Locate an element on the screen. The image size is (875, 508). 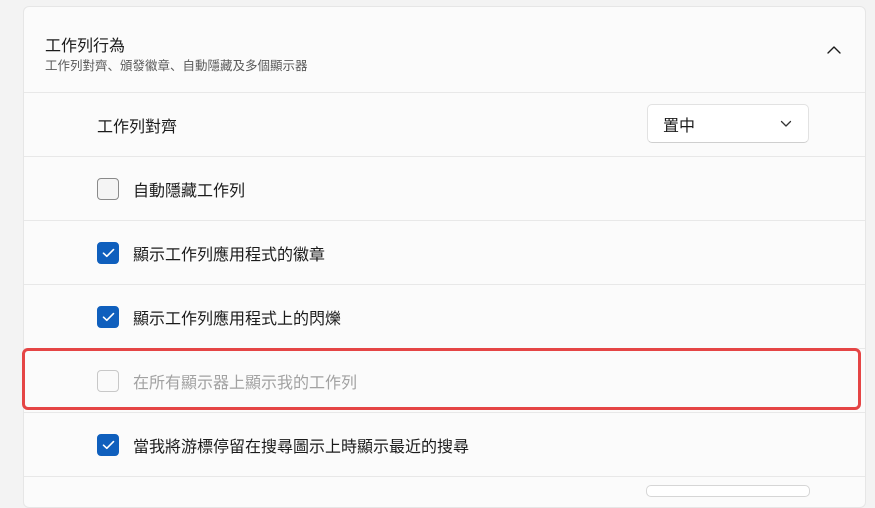
recent-searches-checkbox: 當我將游標停留在搜尋圖示上時顯示最近的搜尋 is located at coordinates (283, 445).